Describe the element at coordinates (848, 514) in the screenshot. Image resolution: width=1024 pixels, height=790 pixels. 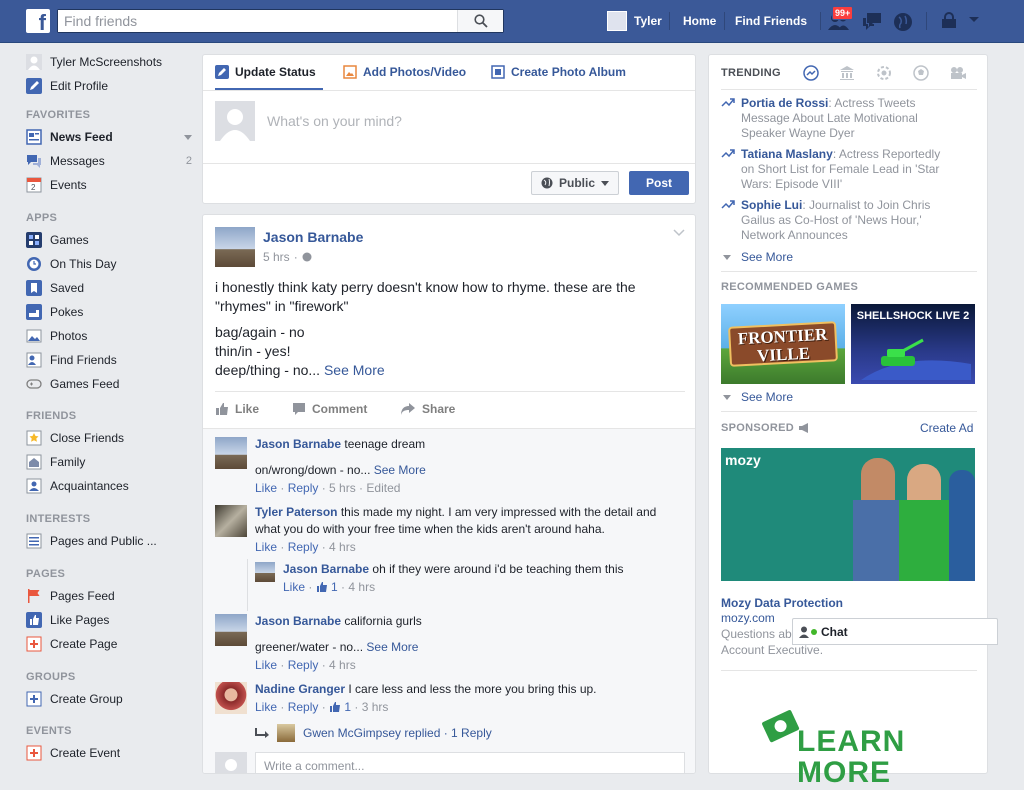
I see `ad-image: mozy` at that location.